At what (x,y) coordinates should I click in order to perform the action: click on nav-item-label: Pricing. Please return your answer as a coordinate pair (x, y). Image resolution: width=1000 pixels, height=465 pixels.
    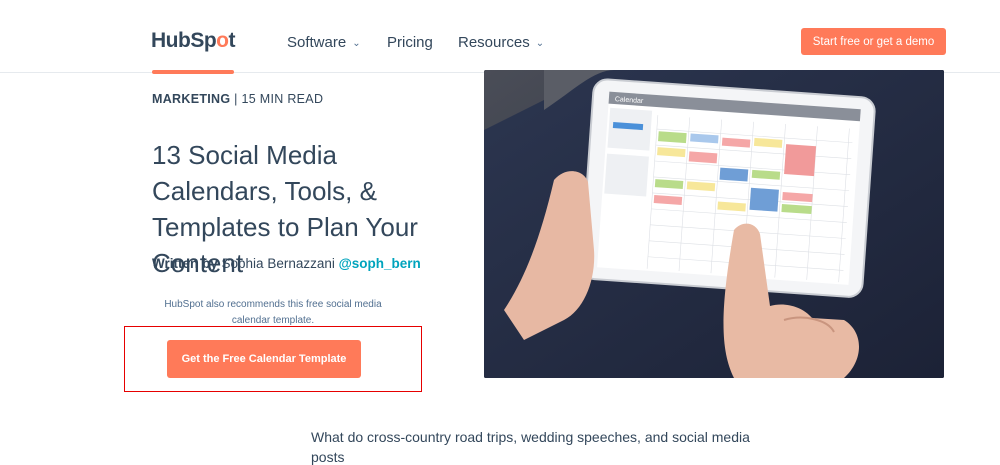
    Looking at the image, I should click on (410, 42).